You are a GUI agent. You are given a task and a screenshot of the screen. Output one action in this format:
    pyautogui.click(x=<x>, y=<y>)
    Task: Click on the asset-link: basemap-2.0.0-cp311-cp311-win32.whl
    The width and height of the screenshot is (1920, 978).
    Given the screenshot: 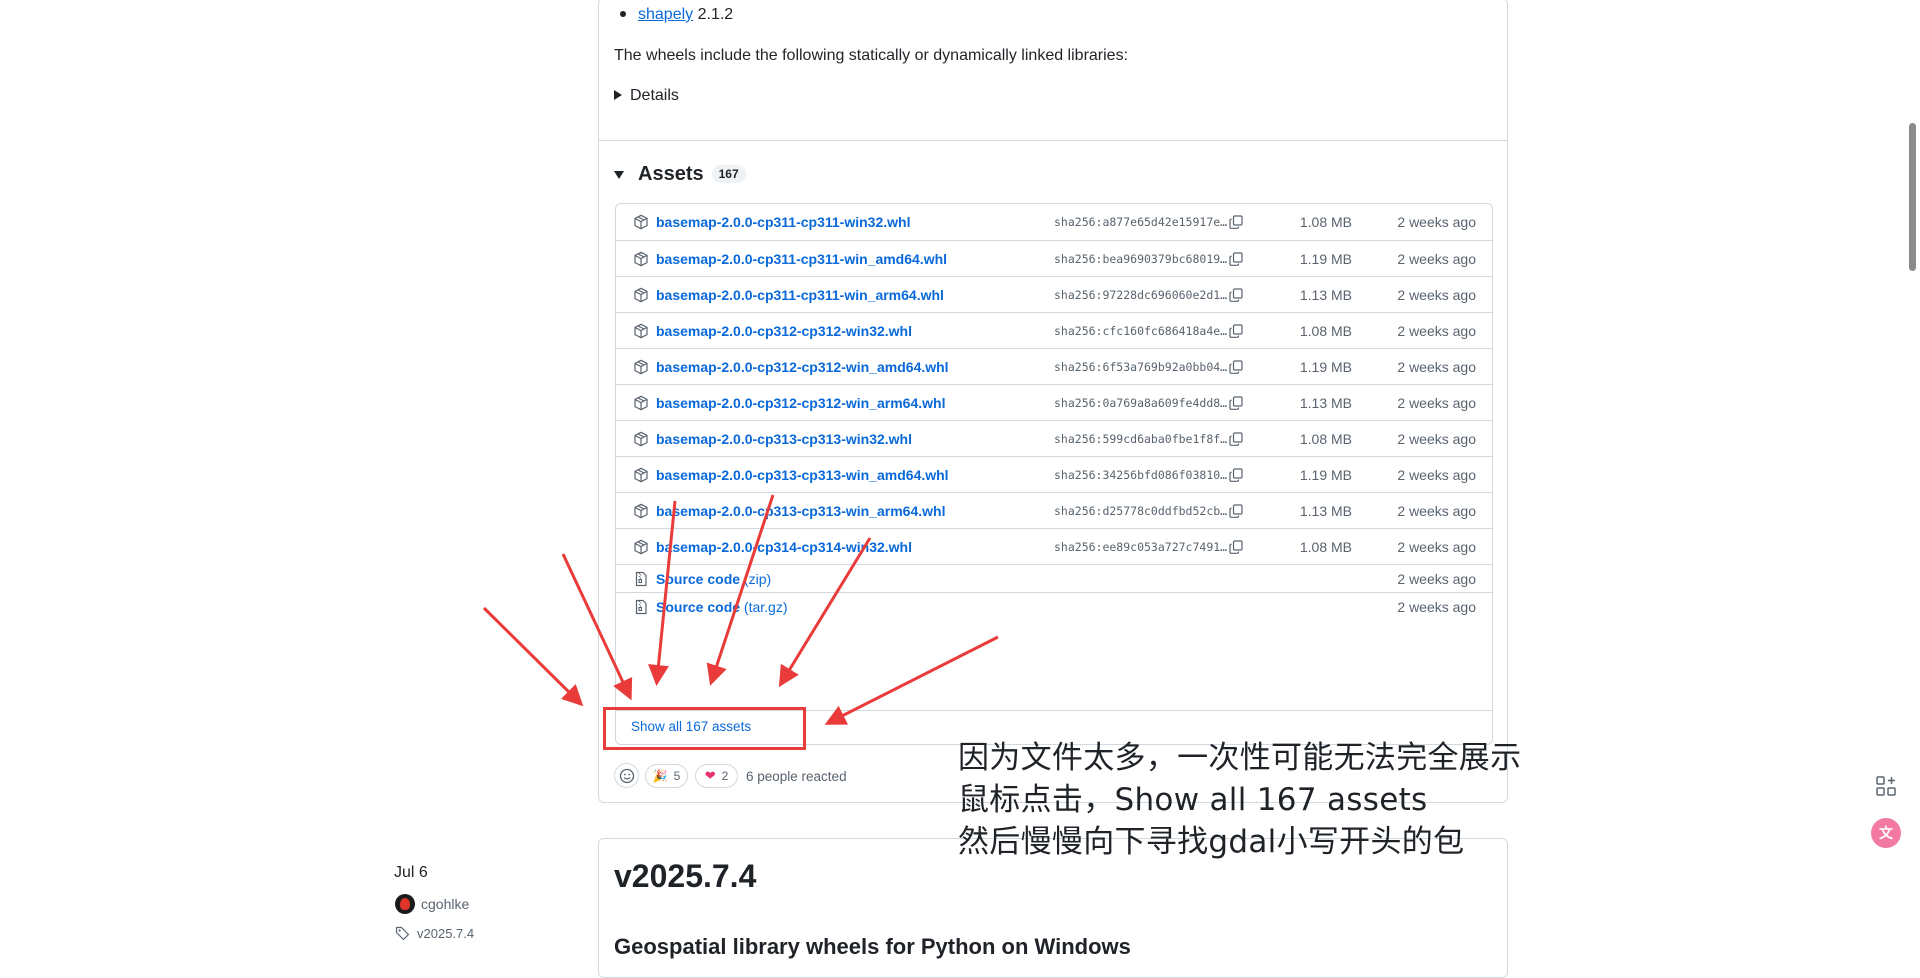 What is the action you would take?
    pyautogui.click(x=783, y=222)
    